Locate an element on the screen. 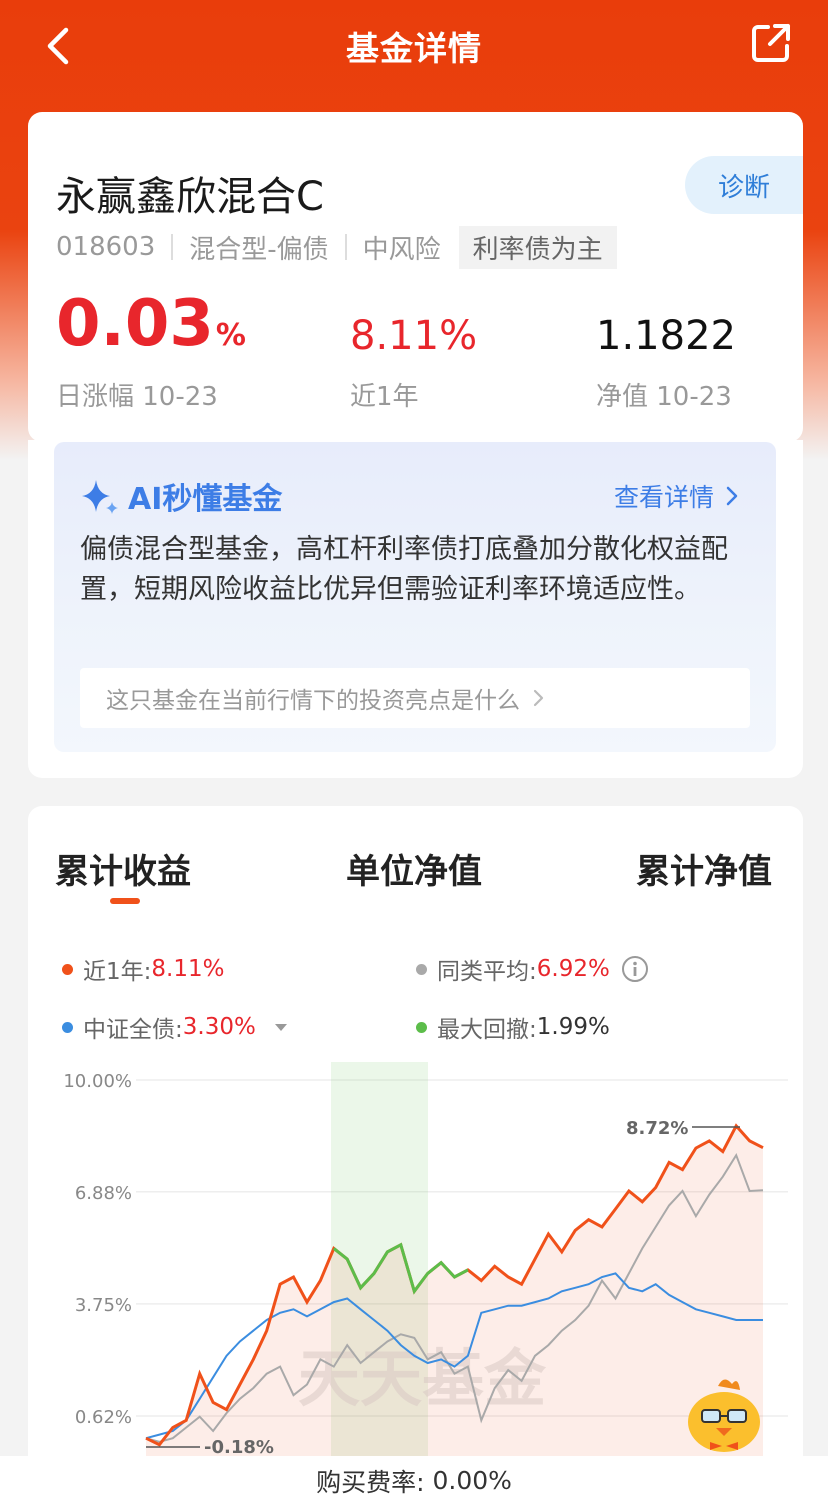 This screenshot has height=1505, width=828. fee-value: 0.00% is located at coordinates (472, 1480).